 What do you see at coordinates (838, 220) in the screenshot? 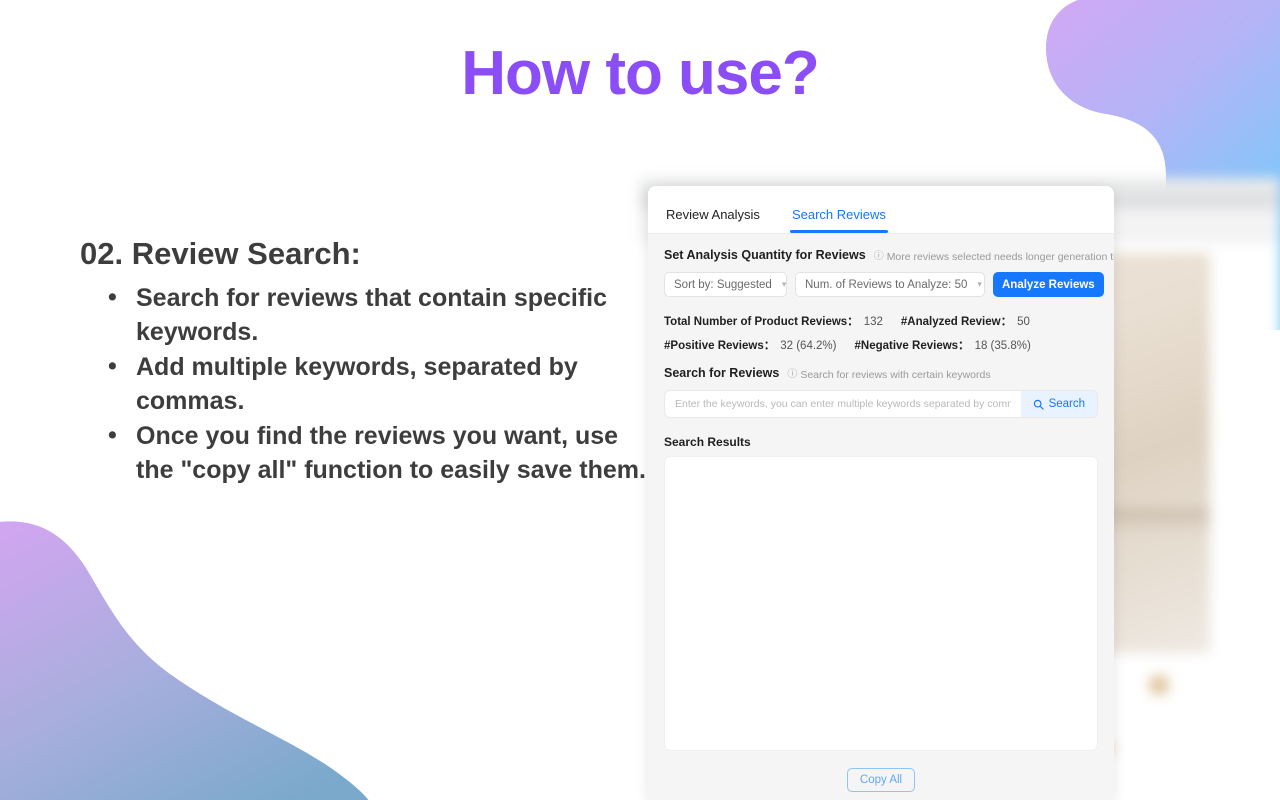
I see `tab-search-reviews: Search Reviews` at bounding box center [838, 220].